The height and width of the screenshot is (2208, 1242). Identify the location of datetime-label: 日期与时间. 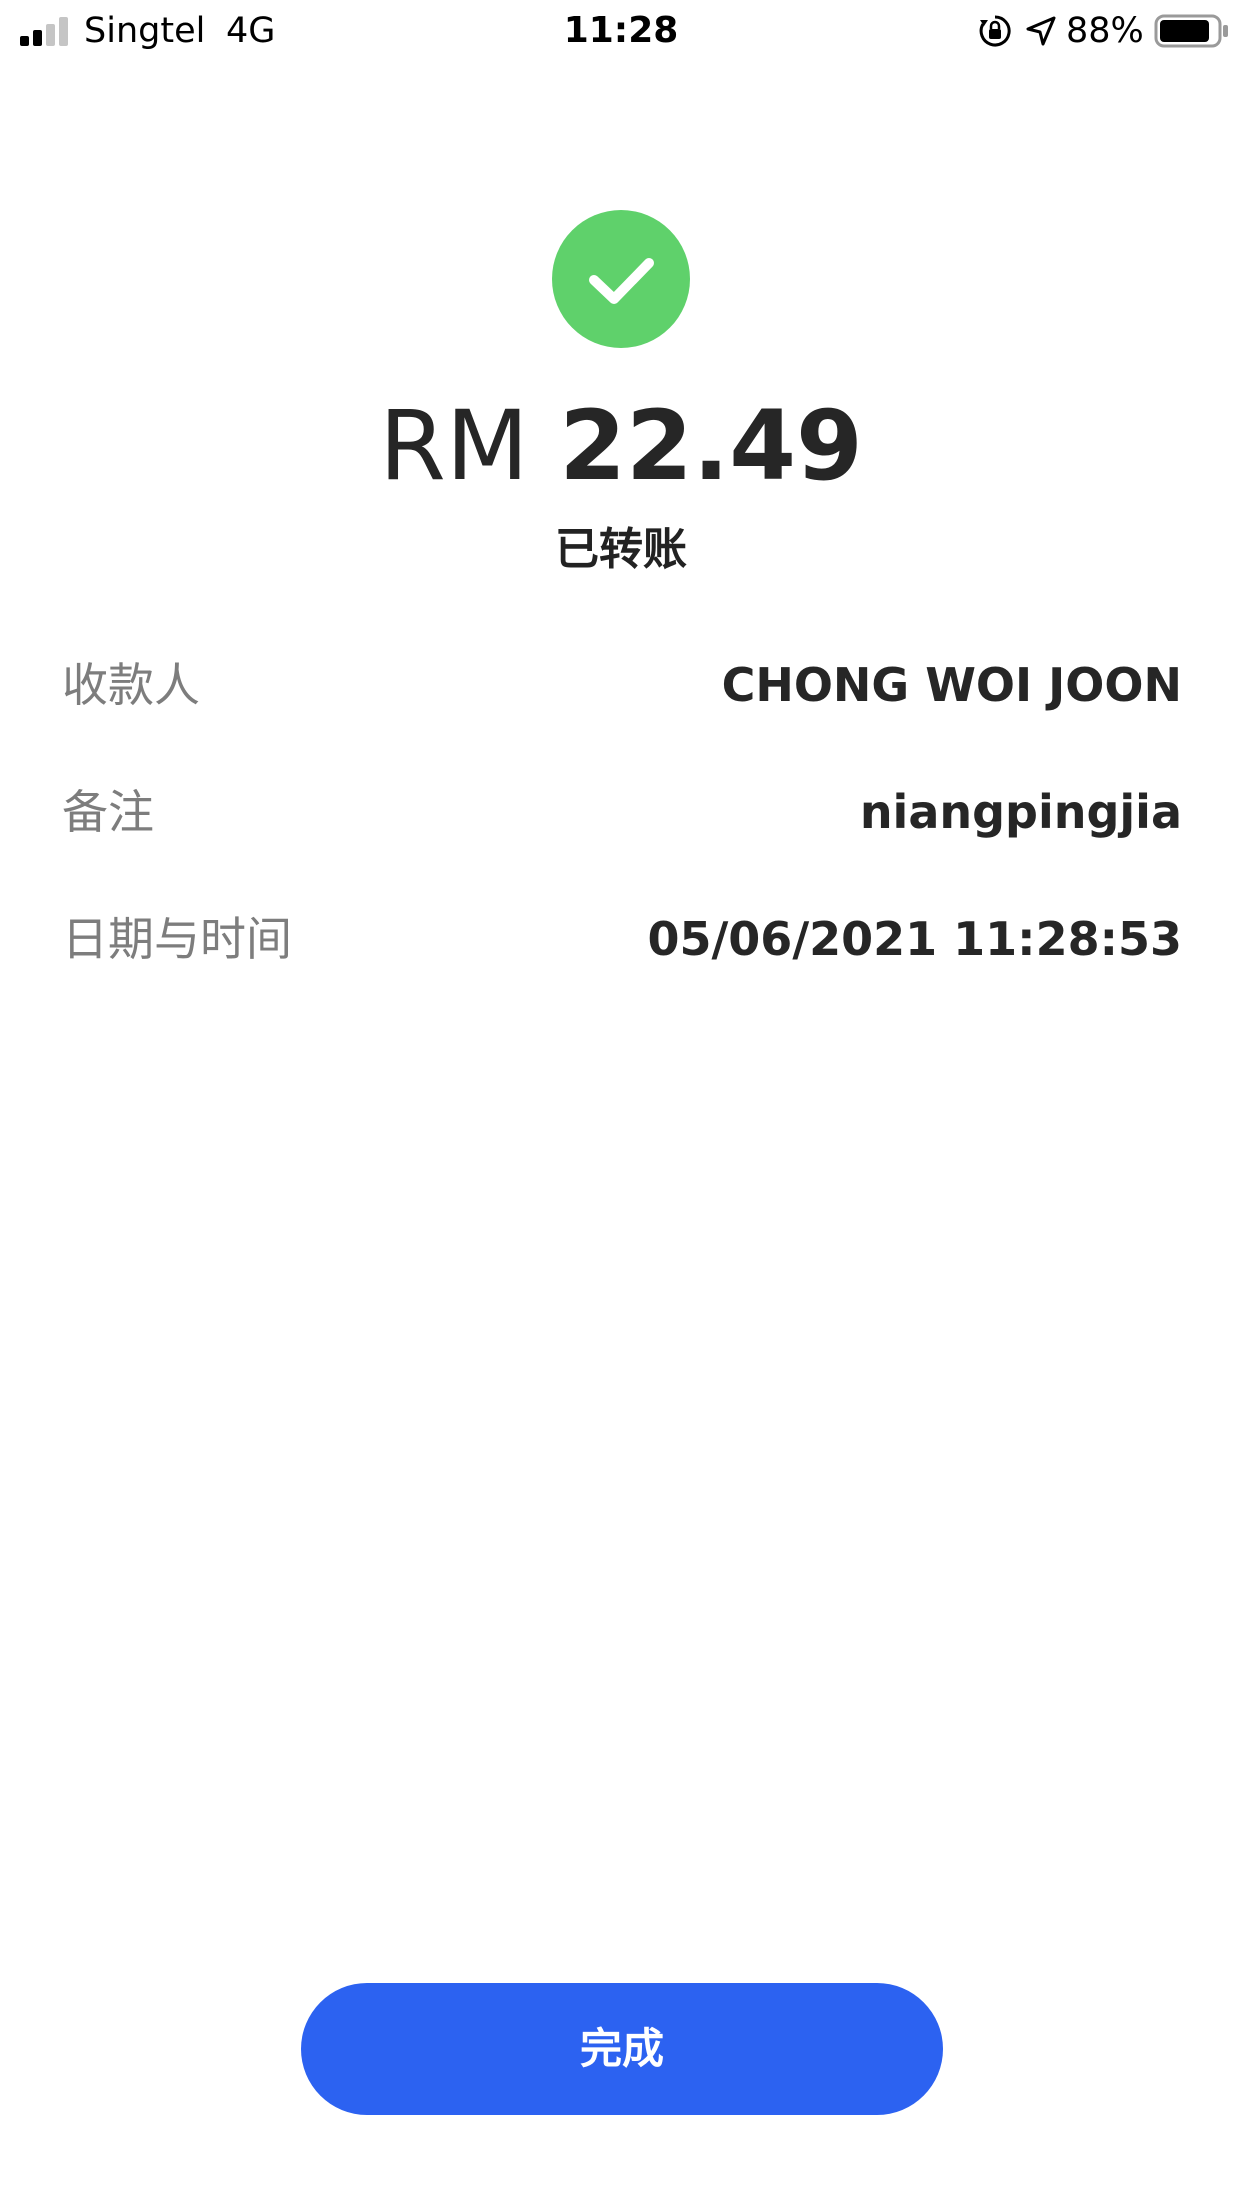
(177, 939).